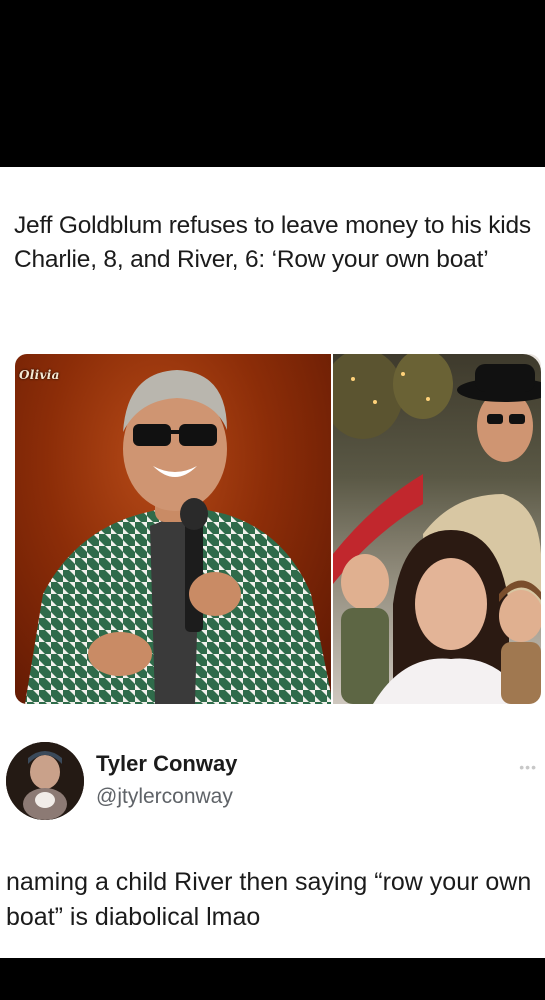 This screenshot has width=545, height=1000. What do you see at coordinates (272, 979) in the screenshot?
I see `bottom-black-bar` at bounding box center [272, 979].